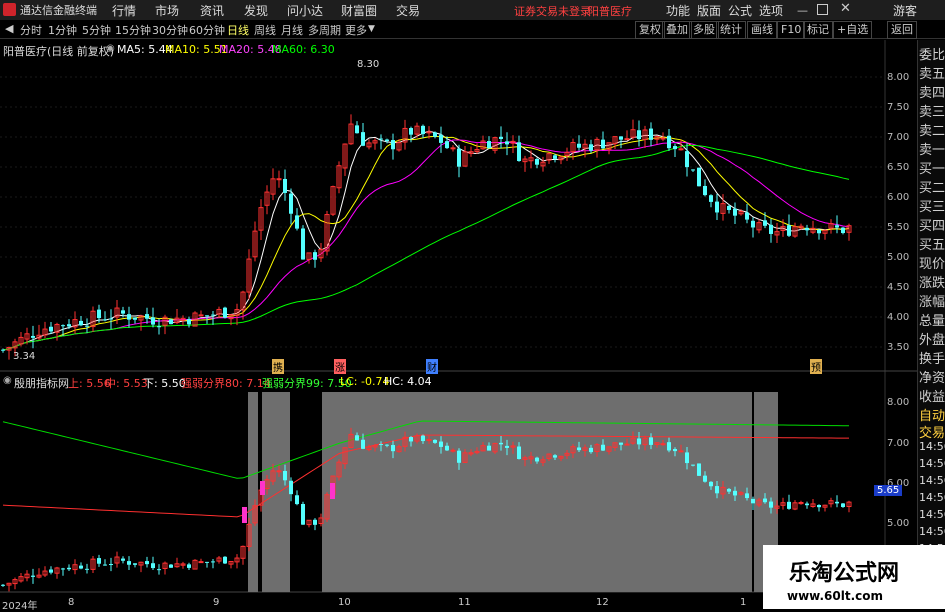 This screenshot has height=612, width=945. I want to click on quote-label: 总量, so click(932, 321).